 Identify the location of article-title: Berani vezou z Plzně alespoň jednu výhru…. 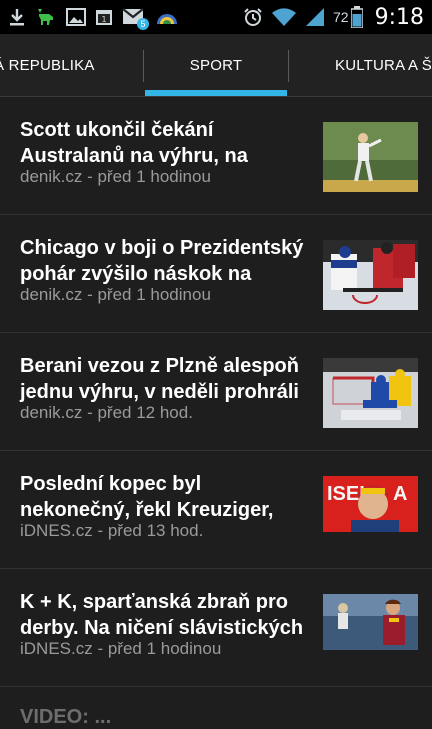
(159, 379).